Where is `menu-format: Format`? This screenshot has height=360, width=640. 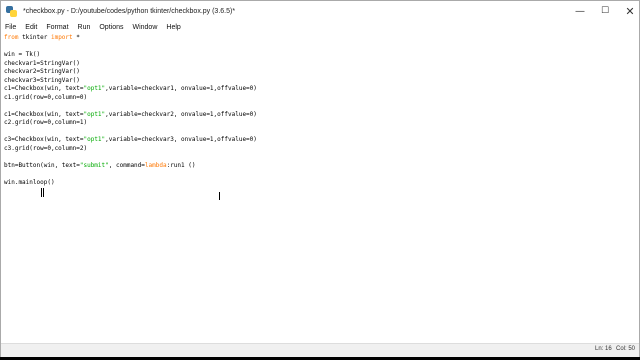
menu-format: Format is located at coordinates (57, 27).